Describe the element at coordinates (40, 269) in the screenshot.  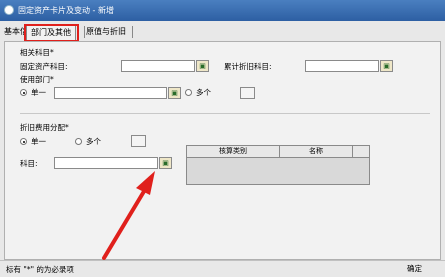
I see `required-note: 标有 "*" 的为必录项` at that location.